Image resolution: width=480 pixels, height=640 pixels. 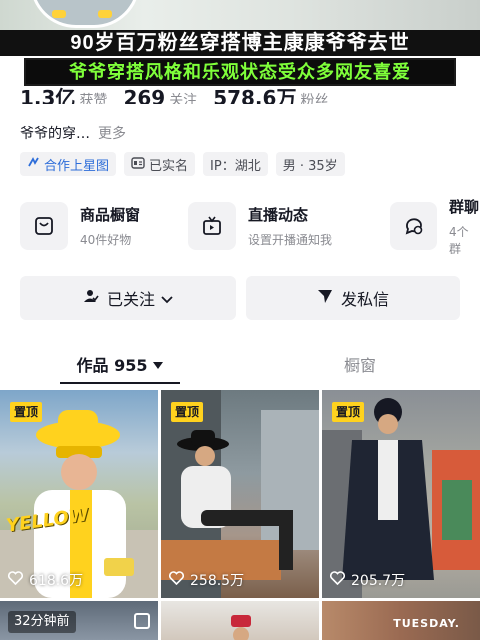 What do you see at coordinates (260, 226) in the screenshot?
I see `feature-live: 直播动态 设置开播通知我` at bounding box center [260, 226].